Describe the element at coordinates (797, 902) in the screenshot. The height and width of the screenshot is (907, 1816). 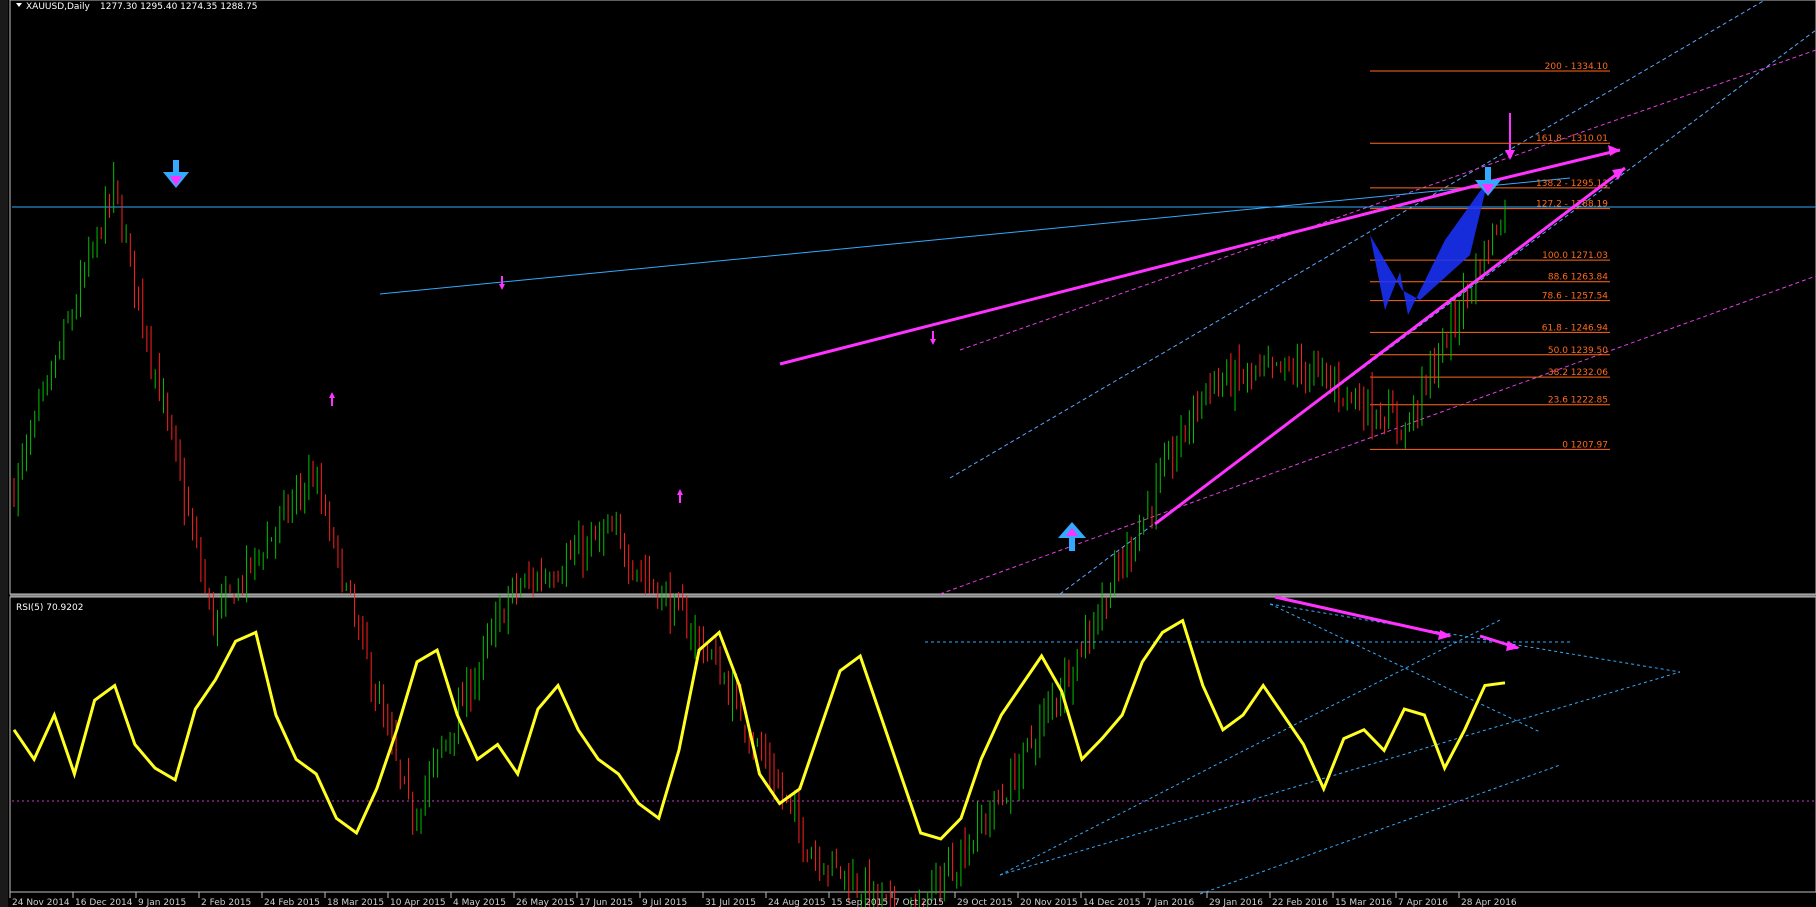
I see `x-tick-label: 24 Aug 2015` at that location.